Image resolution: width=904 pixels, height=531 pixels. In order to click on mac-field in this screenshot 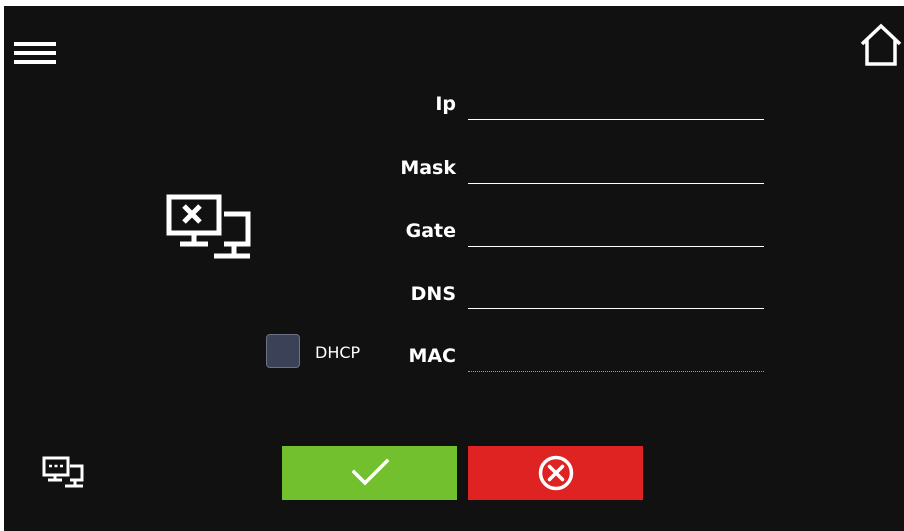, I will do `click(616, 371)`.